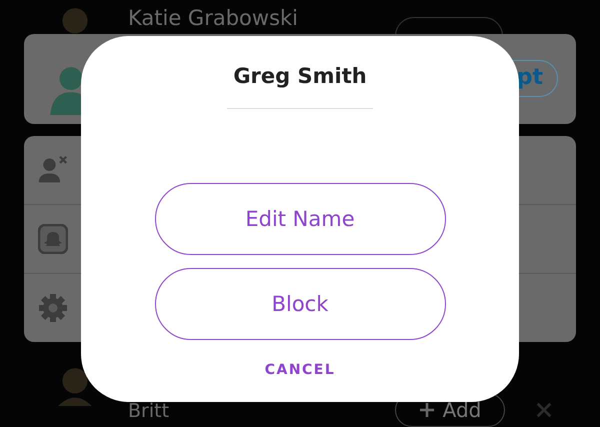 The width and height of the screenshot is (600, 427). I want to click on dialog-button: Edit Name, so click(300, 219).